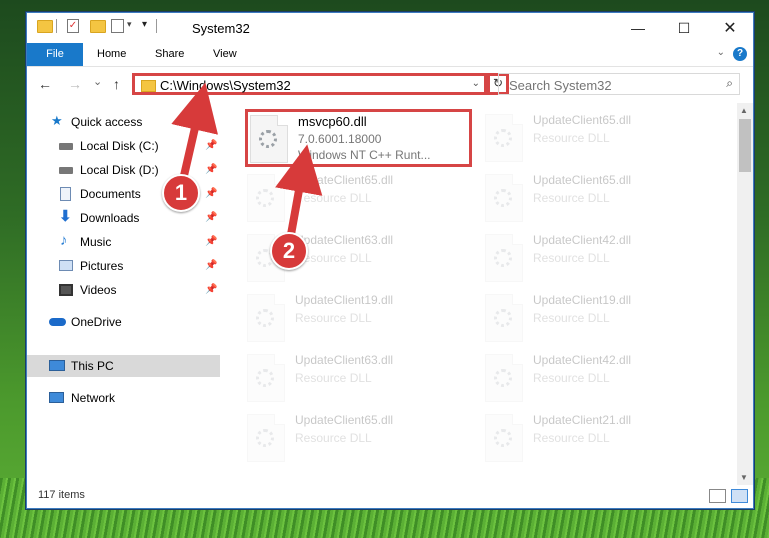 The image size is (769, 538). What do you see at coordinates (117, 26) in the screenshot?
I see `customize-icon` at bounding box center [117, 26].